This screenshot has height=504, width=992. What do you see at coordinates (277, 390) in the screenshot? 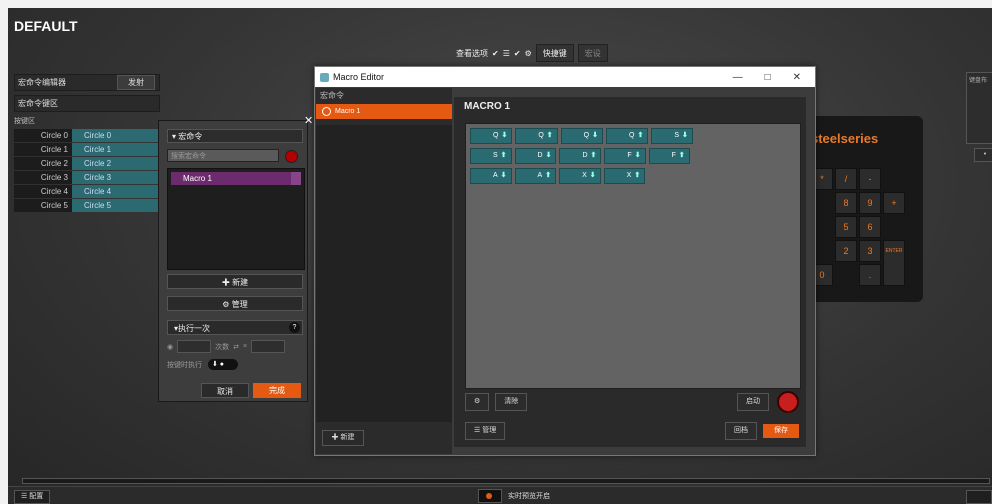
I see `done-button: 完成` at bounding box center [277, 390].